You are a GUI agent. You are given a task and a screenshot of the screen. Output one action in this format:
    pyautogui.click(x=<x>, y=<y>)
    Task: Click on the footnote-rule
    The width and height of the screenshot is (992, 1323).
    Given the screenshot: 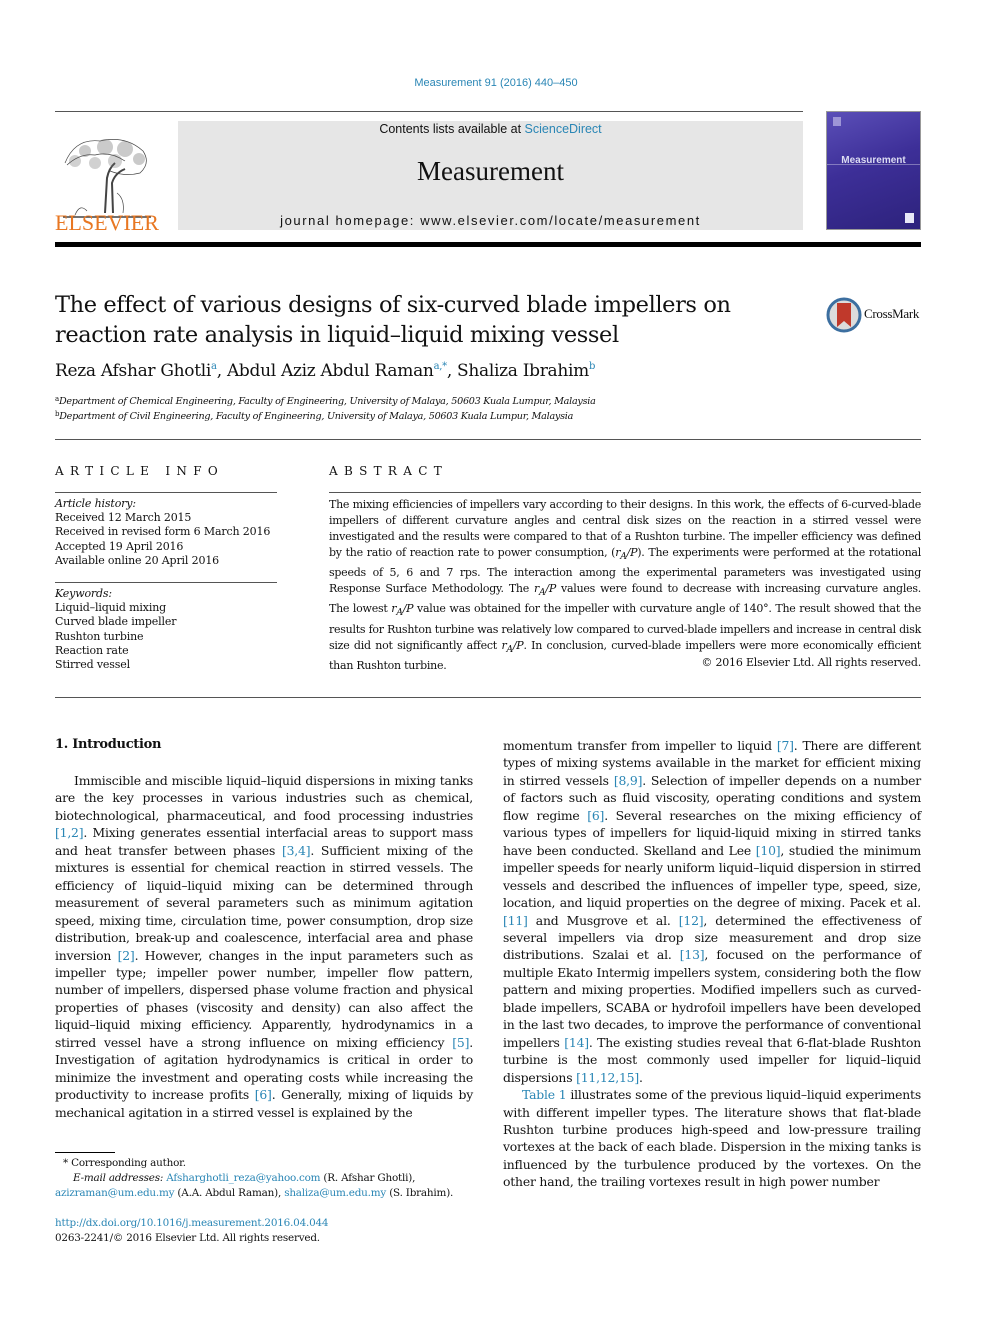 What is the action you would take?
    pyautogui.click(x=85, y=1152)
    